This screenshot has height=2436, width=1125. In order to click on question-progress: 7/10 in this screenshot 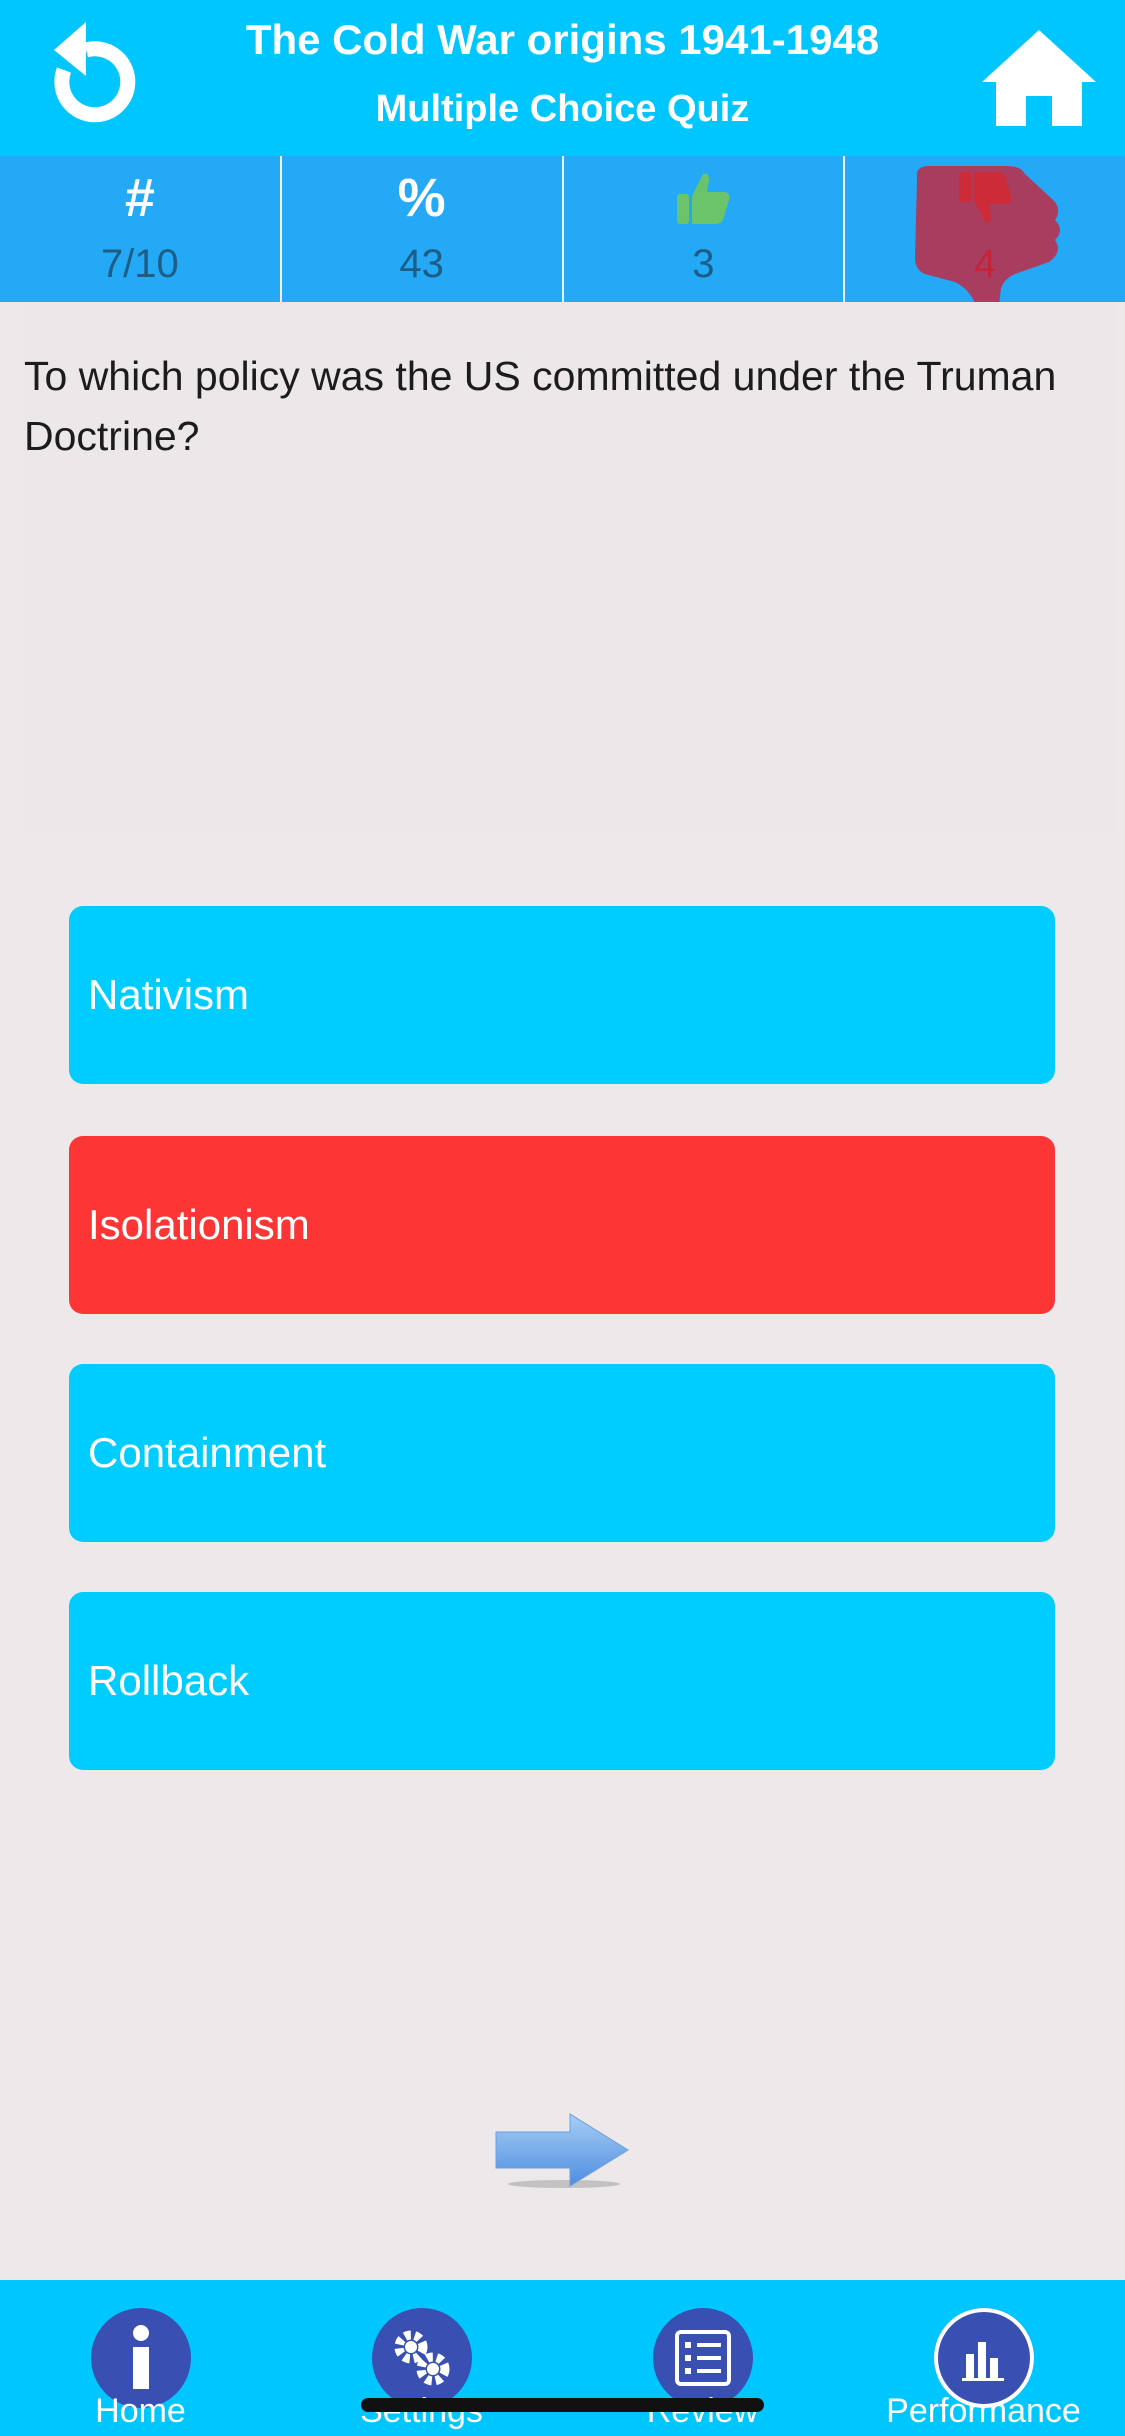, I will do `click(139, 264)`.